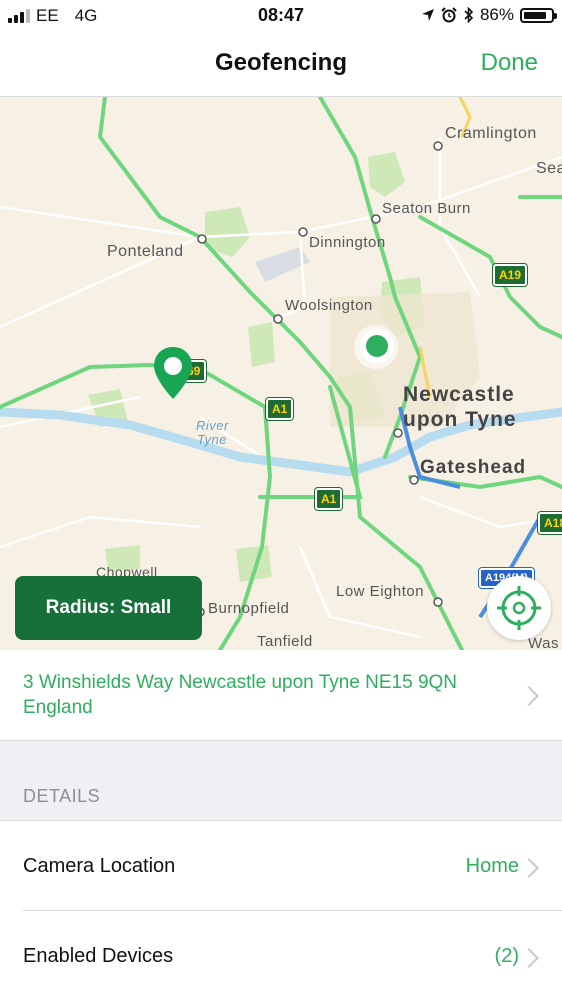 The width and height of the screenshot is (562, 1001). I want to click on location-arrow-icon, so click(427, 15).